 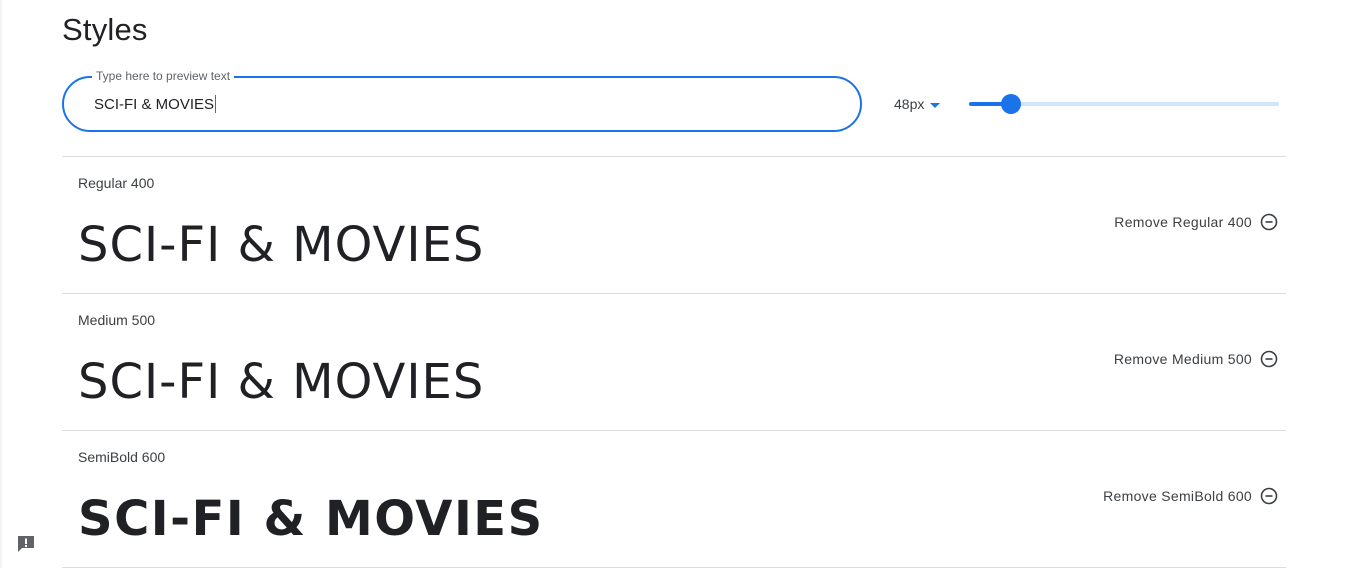 I want to click on feedback-icon, so click(x=26, y=544).